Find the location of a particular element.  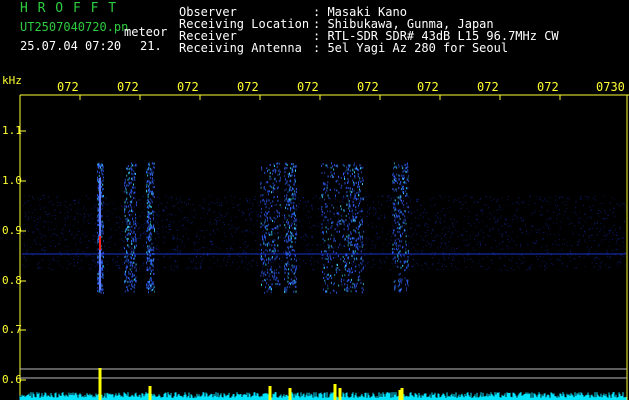

y-label: 0.8 is located at coordinates (12, 280).